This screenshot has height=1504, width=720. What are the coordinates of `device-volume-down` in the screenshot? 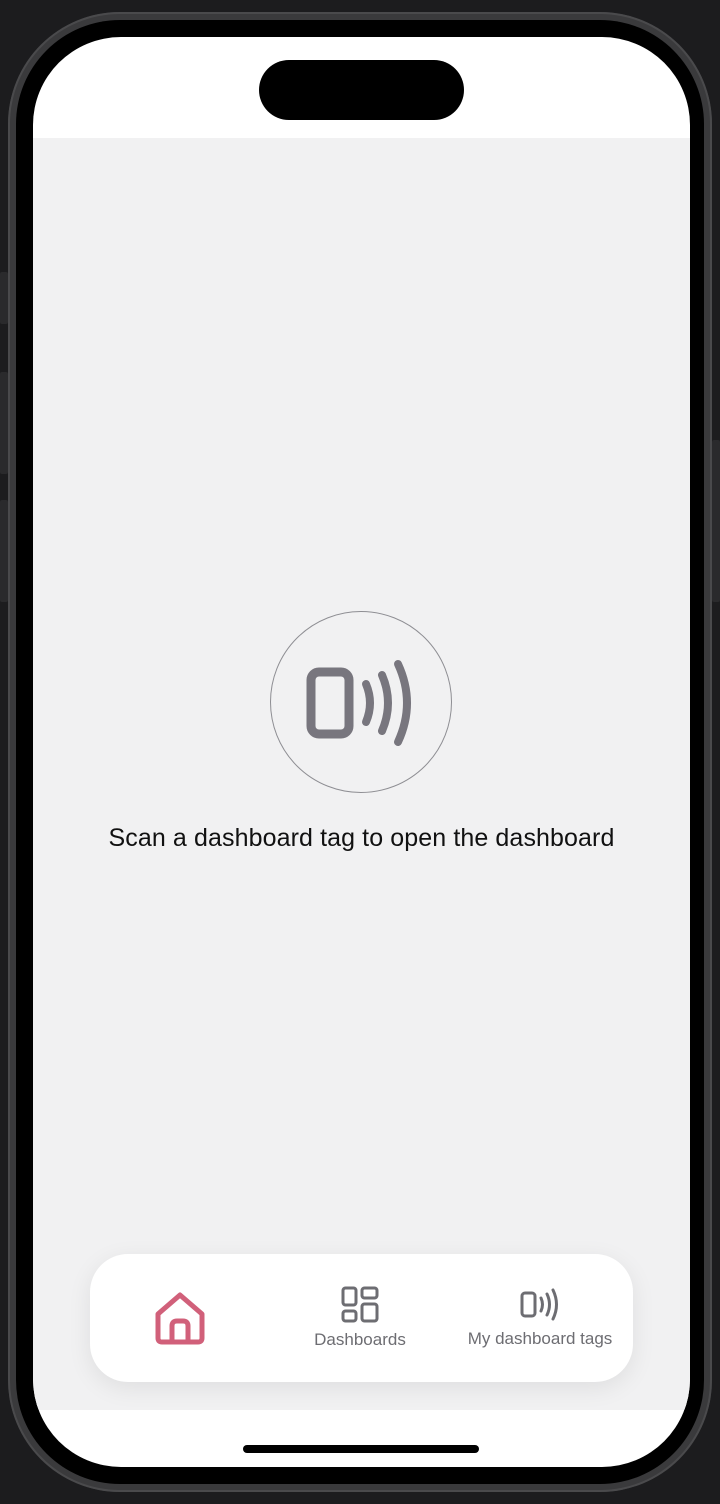 It's located at (4, 551).